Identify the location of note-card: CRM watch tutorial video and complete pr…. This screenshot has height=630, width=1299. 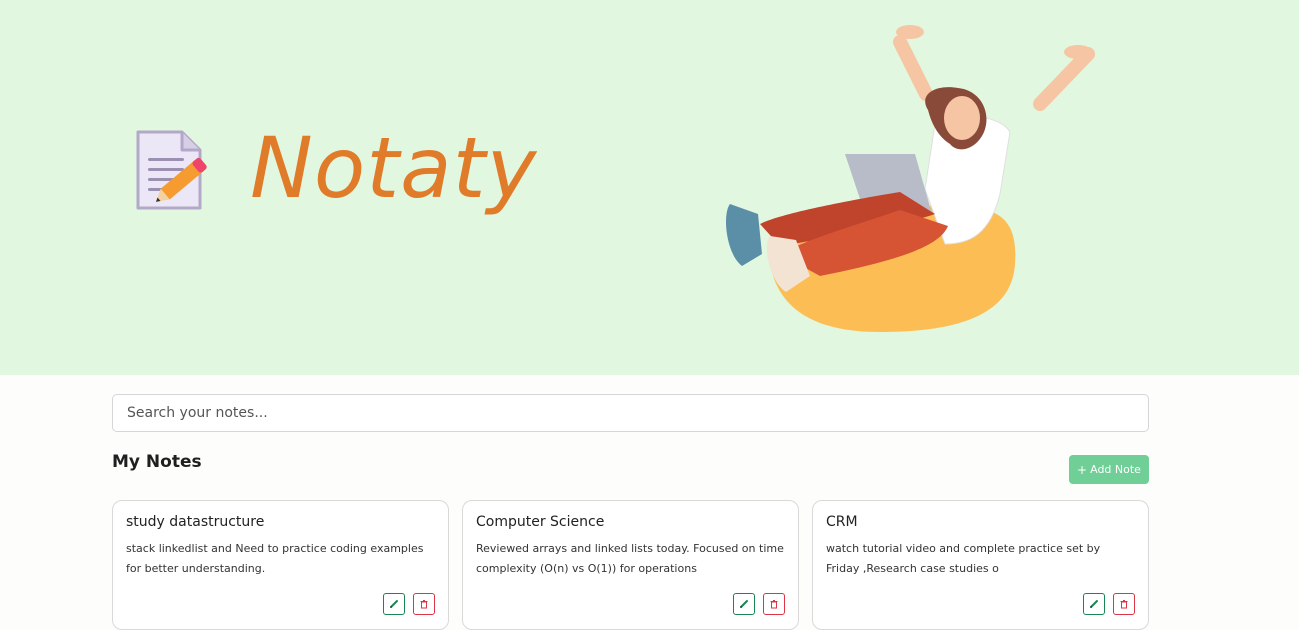
(980, 565).